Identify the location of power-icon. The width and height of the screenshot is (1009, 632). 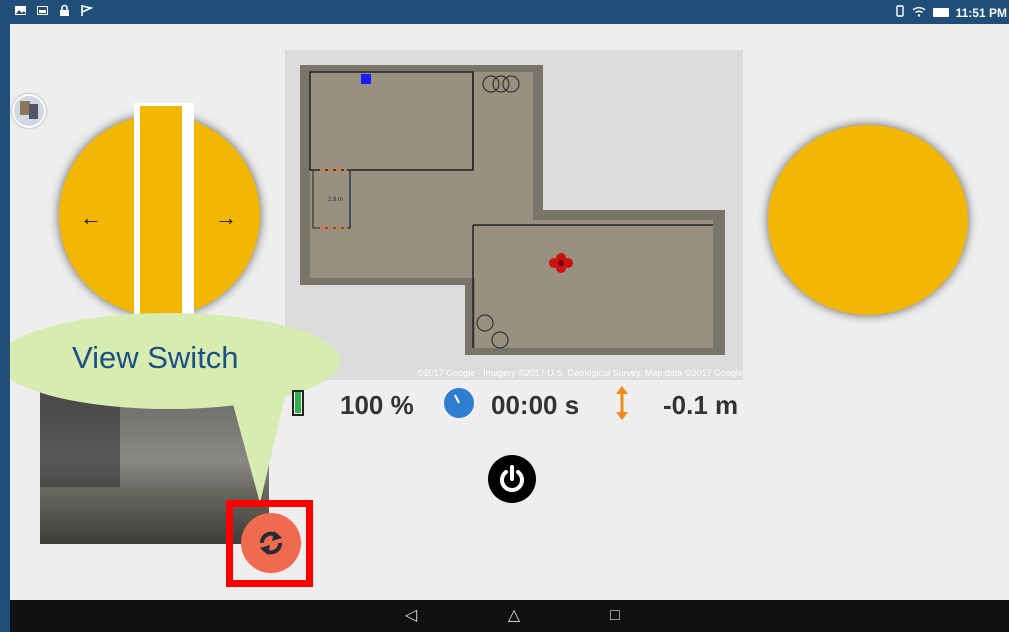
(512, 478).